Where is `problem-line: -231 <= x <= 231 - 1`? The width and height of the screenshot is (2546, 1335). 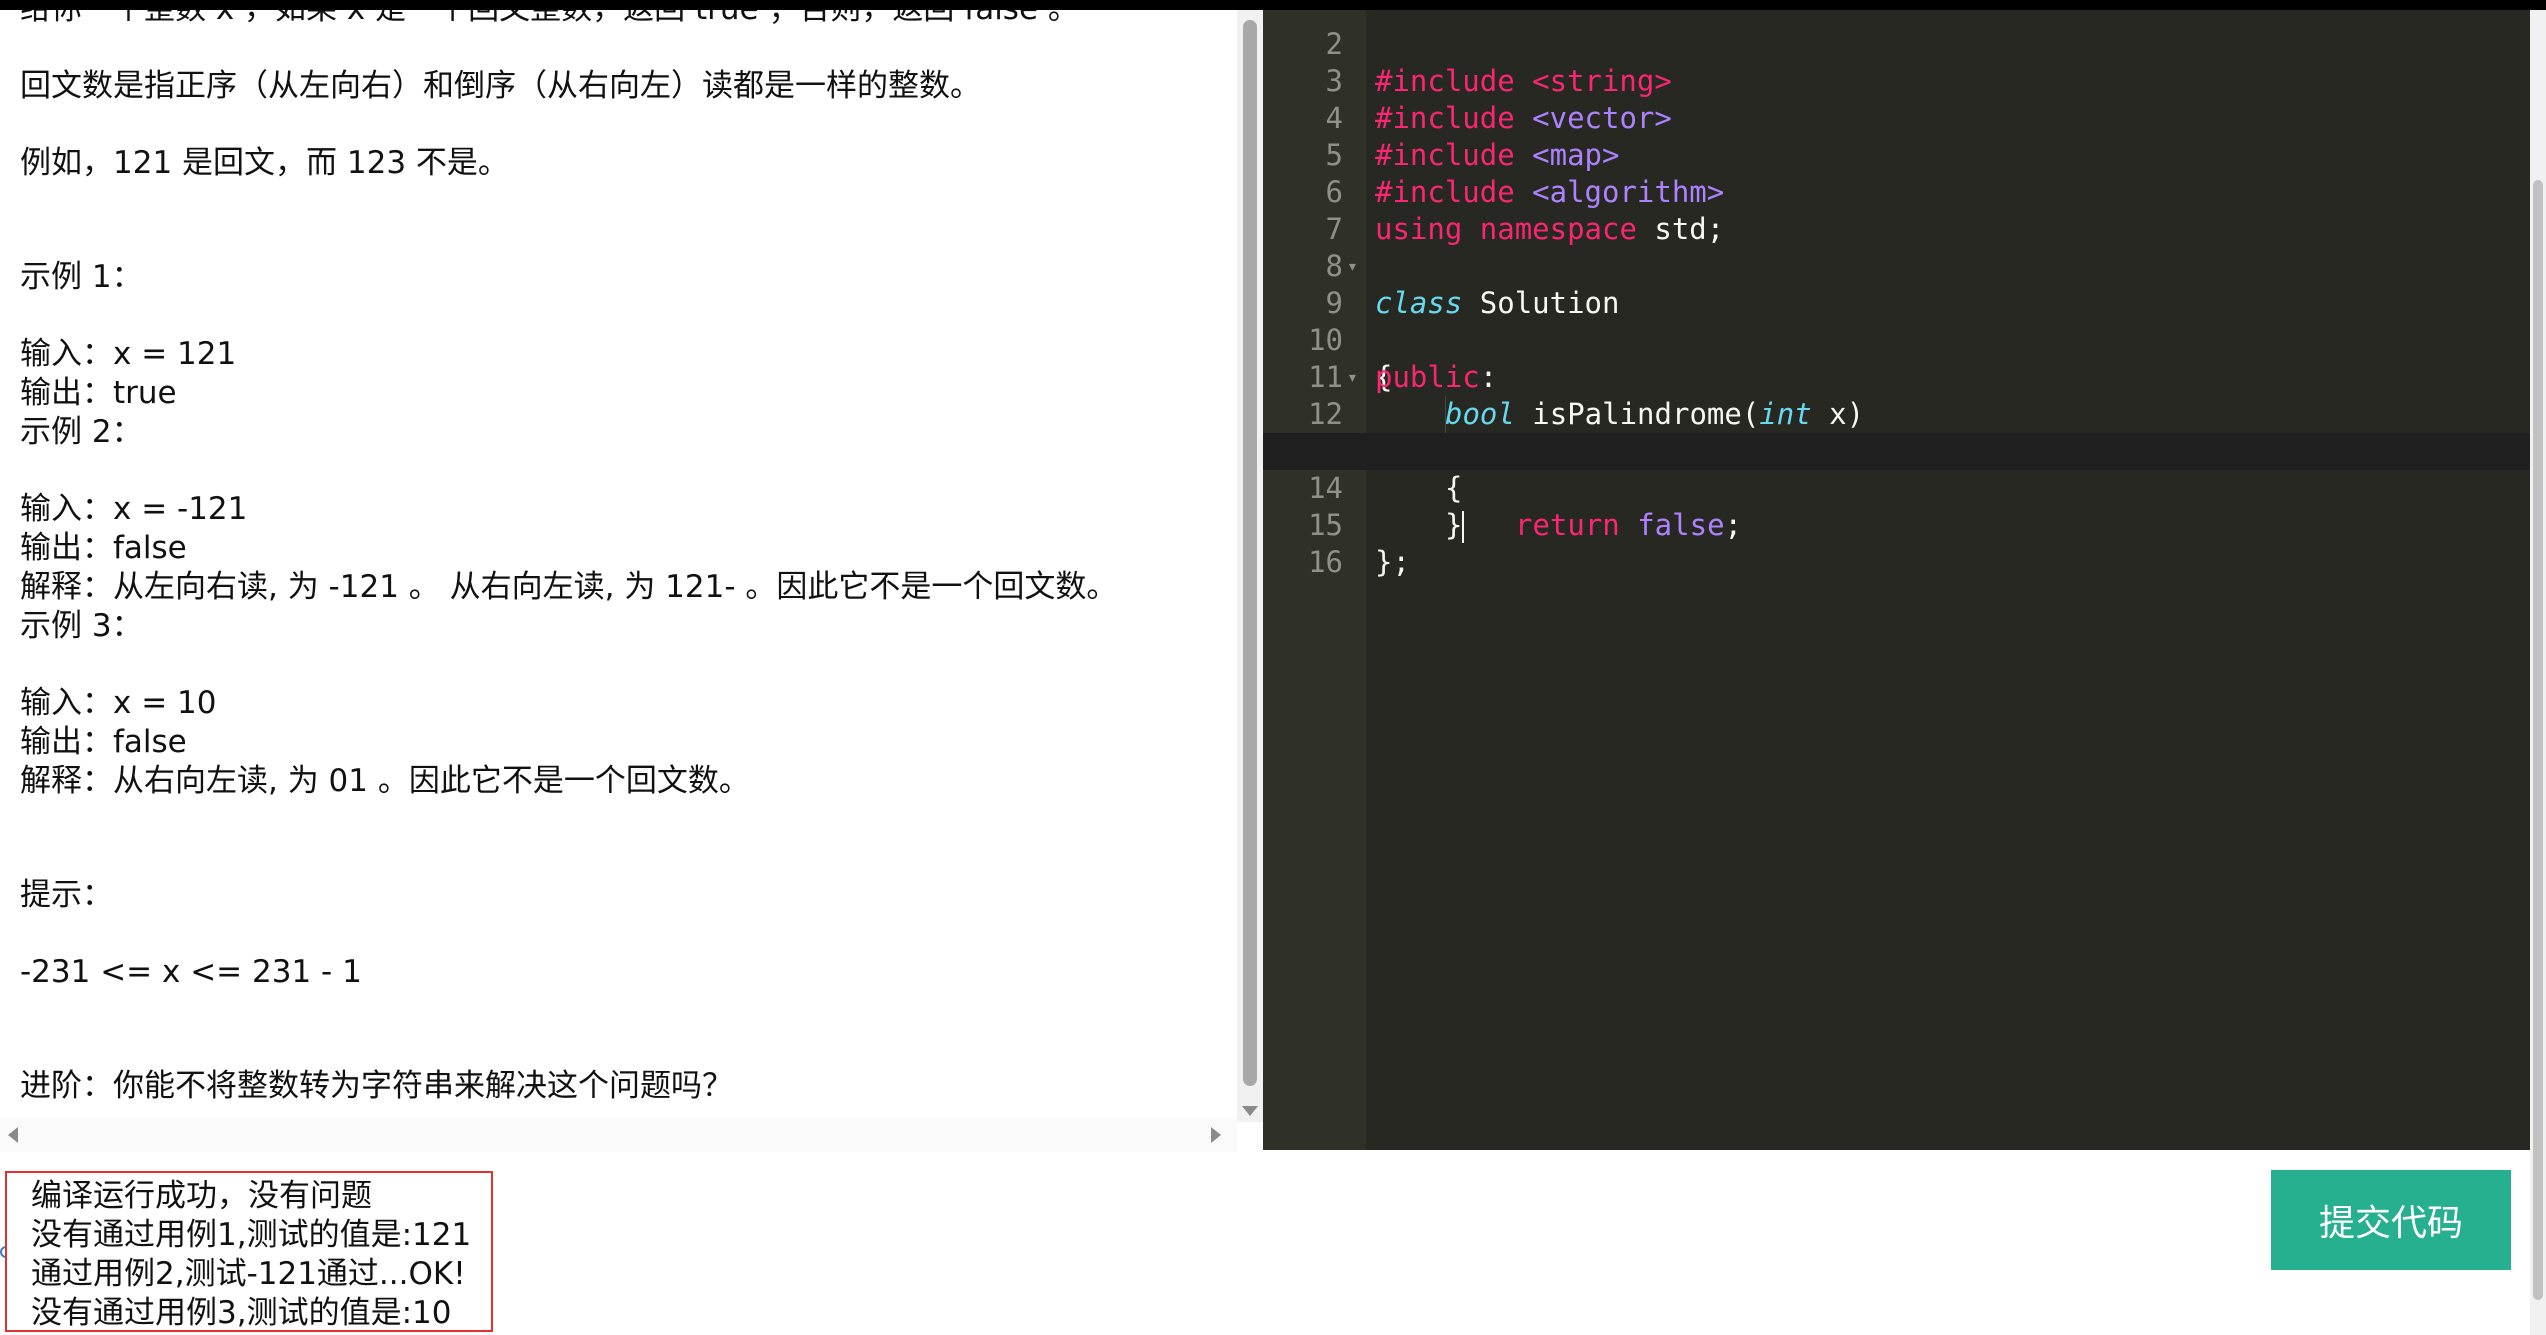
problem-line: -231 <= x <= 231 - 1 is located at coordinates (191, 972).